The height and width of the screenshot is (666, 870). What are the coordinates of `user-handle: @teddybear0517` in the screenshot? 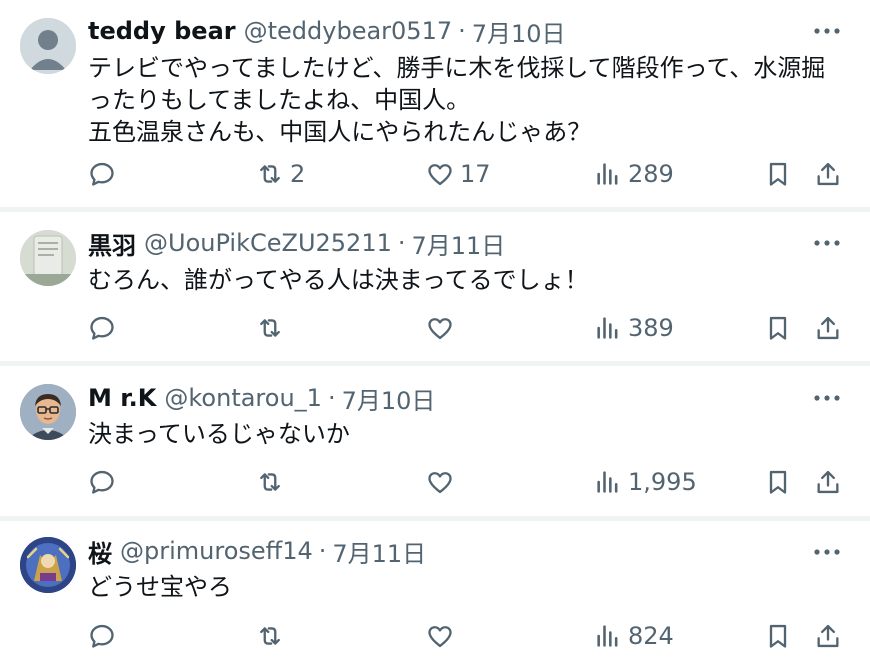 It's located at (348, 31).